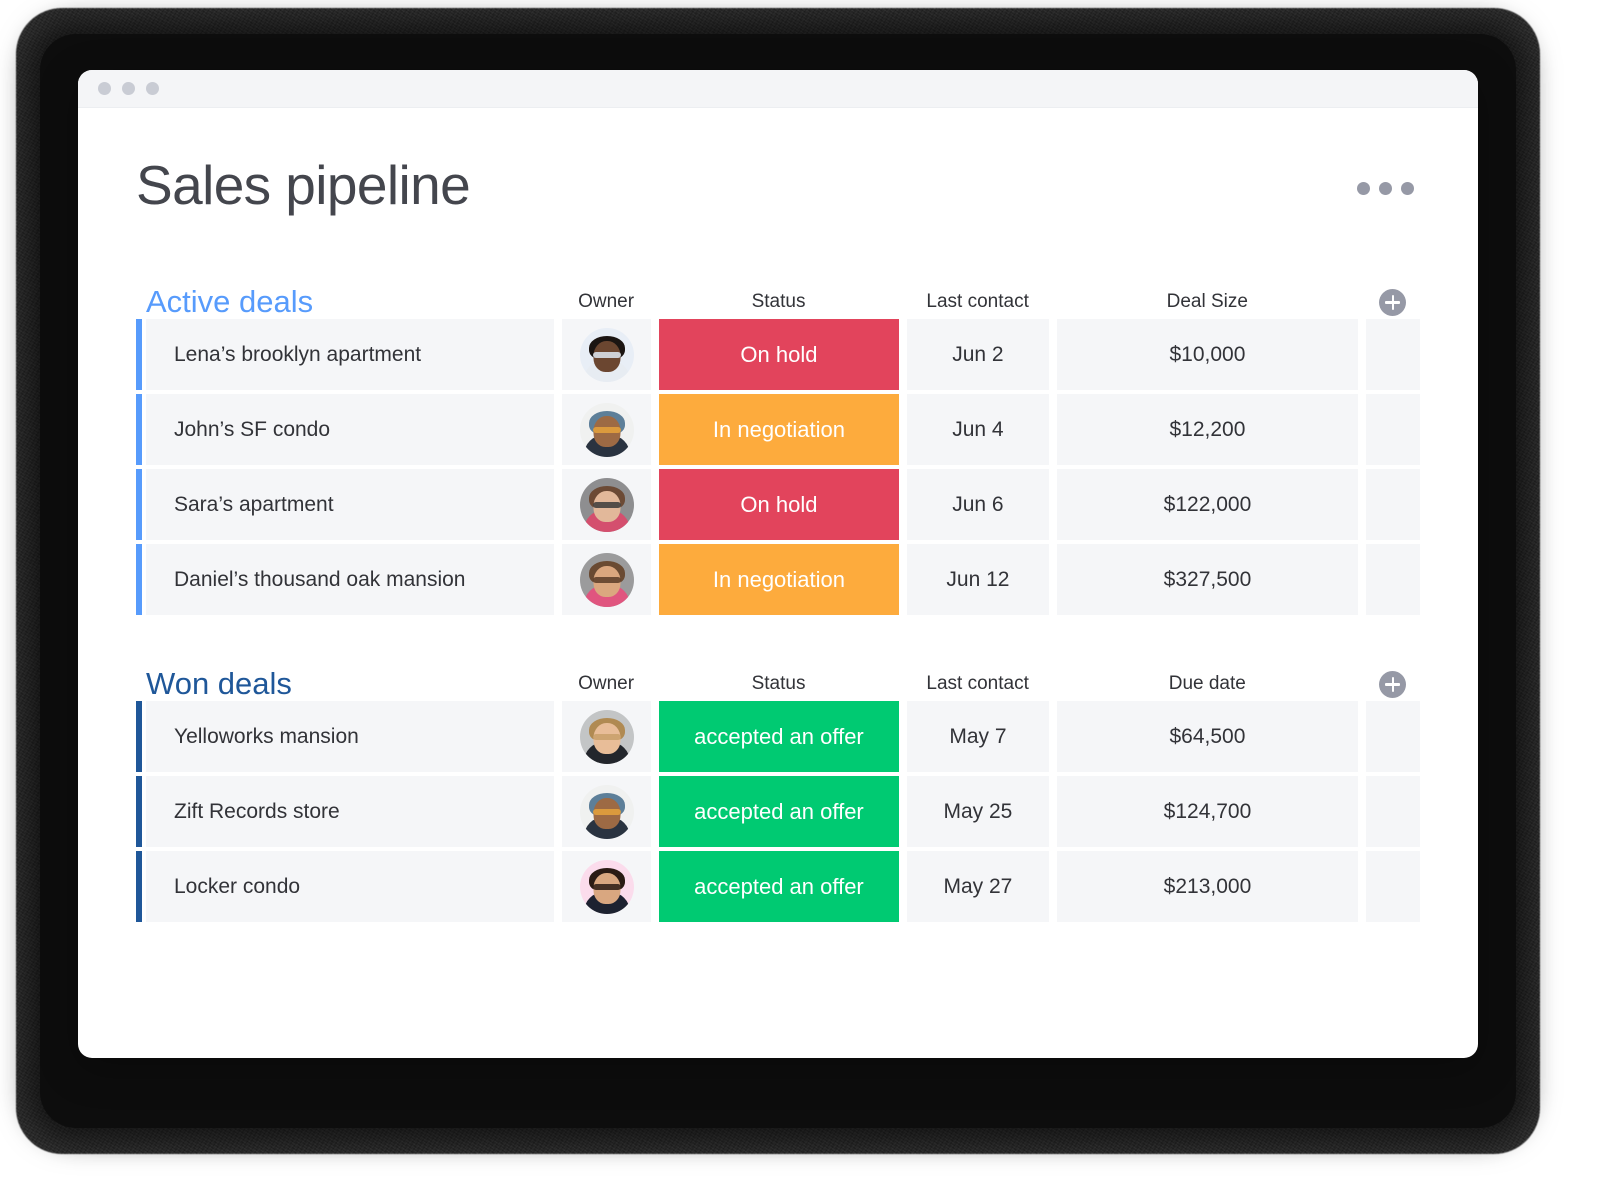 The width and height of the screenshot is (1600, 1178). I want to click on last-contact-cell: May 7, so click(978, 737).